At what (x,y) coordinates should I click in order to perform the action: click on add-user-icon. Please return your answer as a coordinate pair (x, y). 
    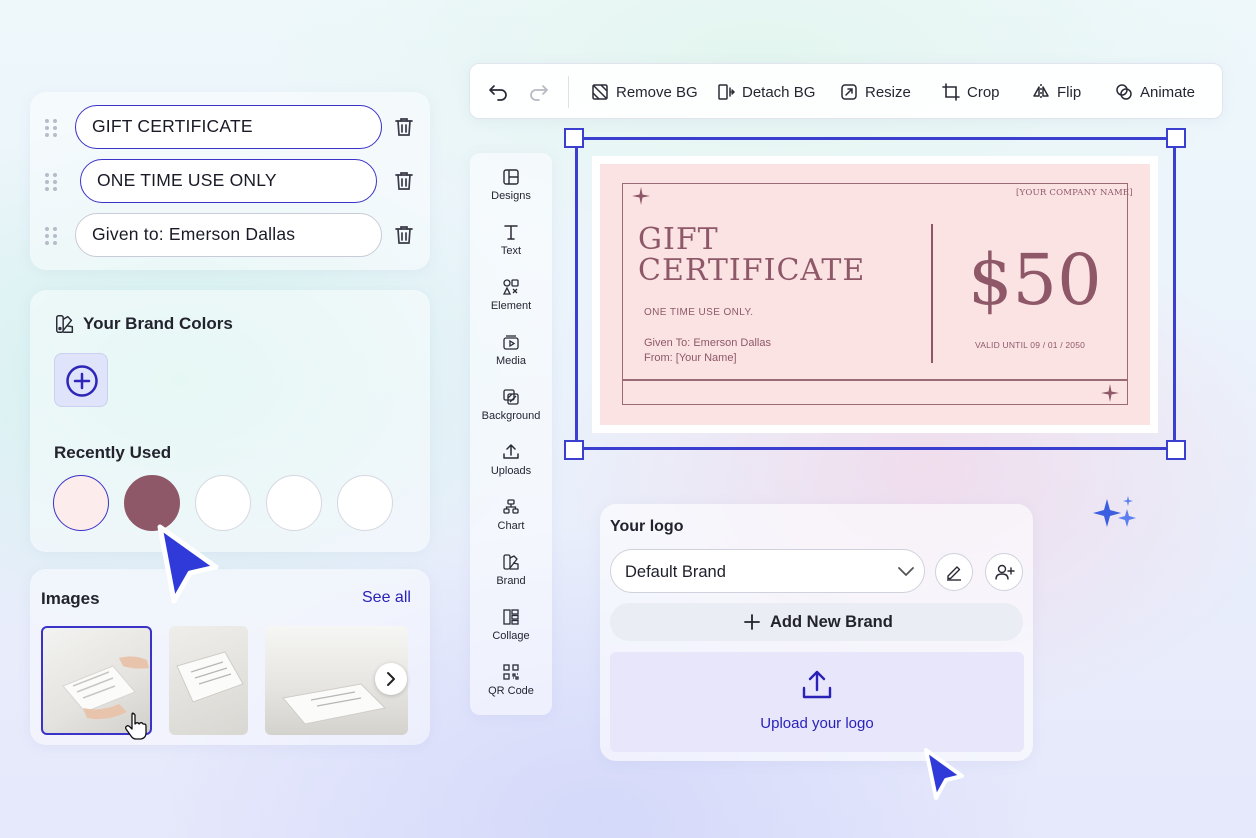
    Looking at the image, I should click on (1005, 572).